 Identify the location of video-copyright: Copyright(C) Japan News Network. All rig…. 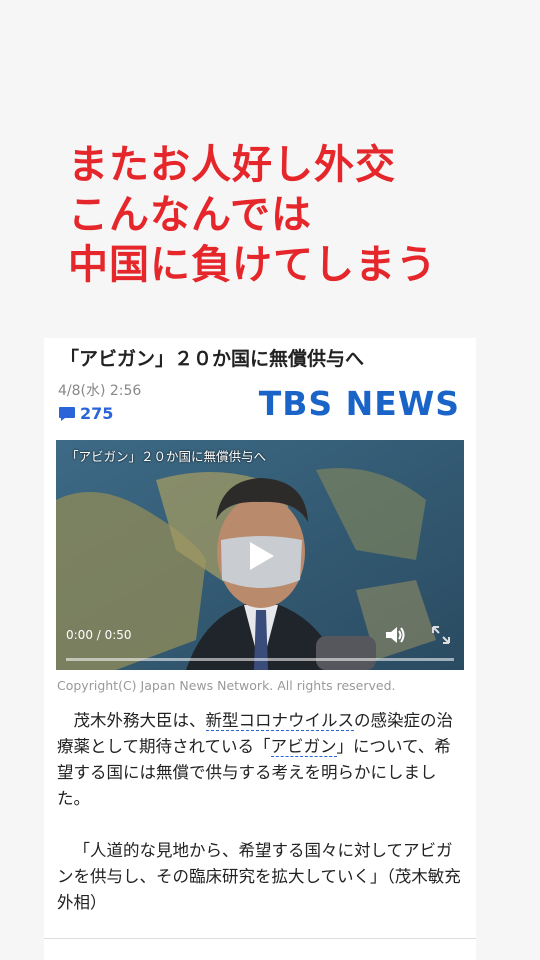
(226, 685).